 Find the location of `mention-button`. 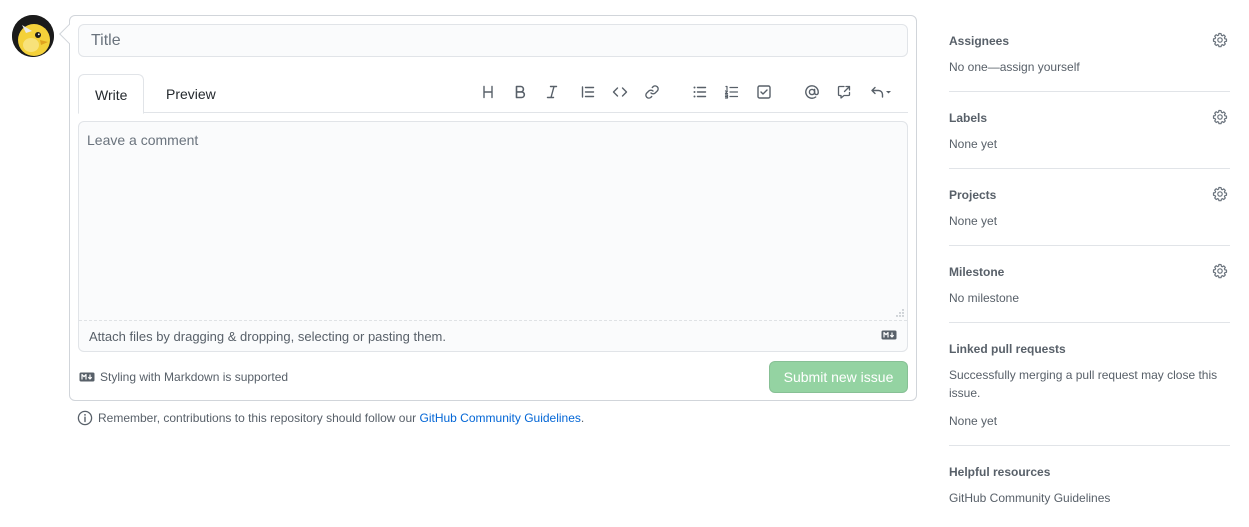

mention-button is located at coordinates (812, 92).